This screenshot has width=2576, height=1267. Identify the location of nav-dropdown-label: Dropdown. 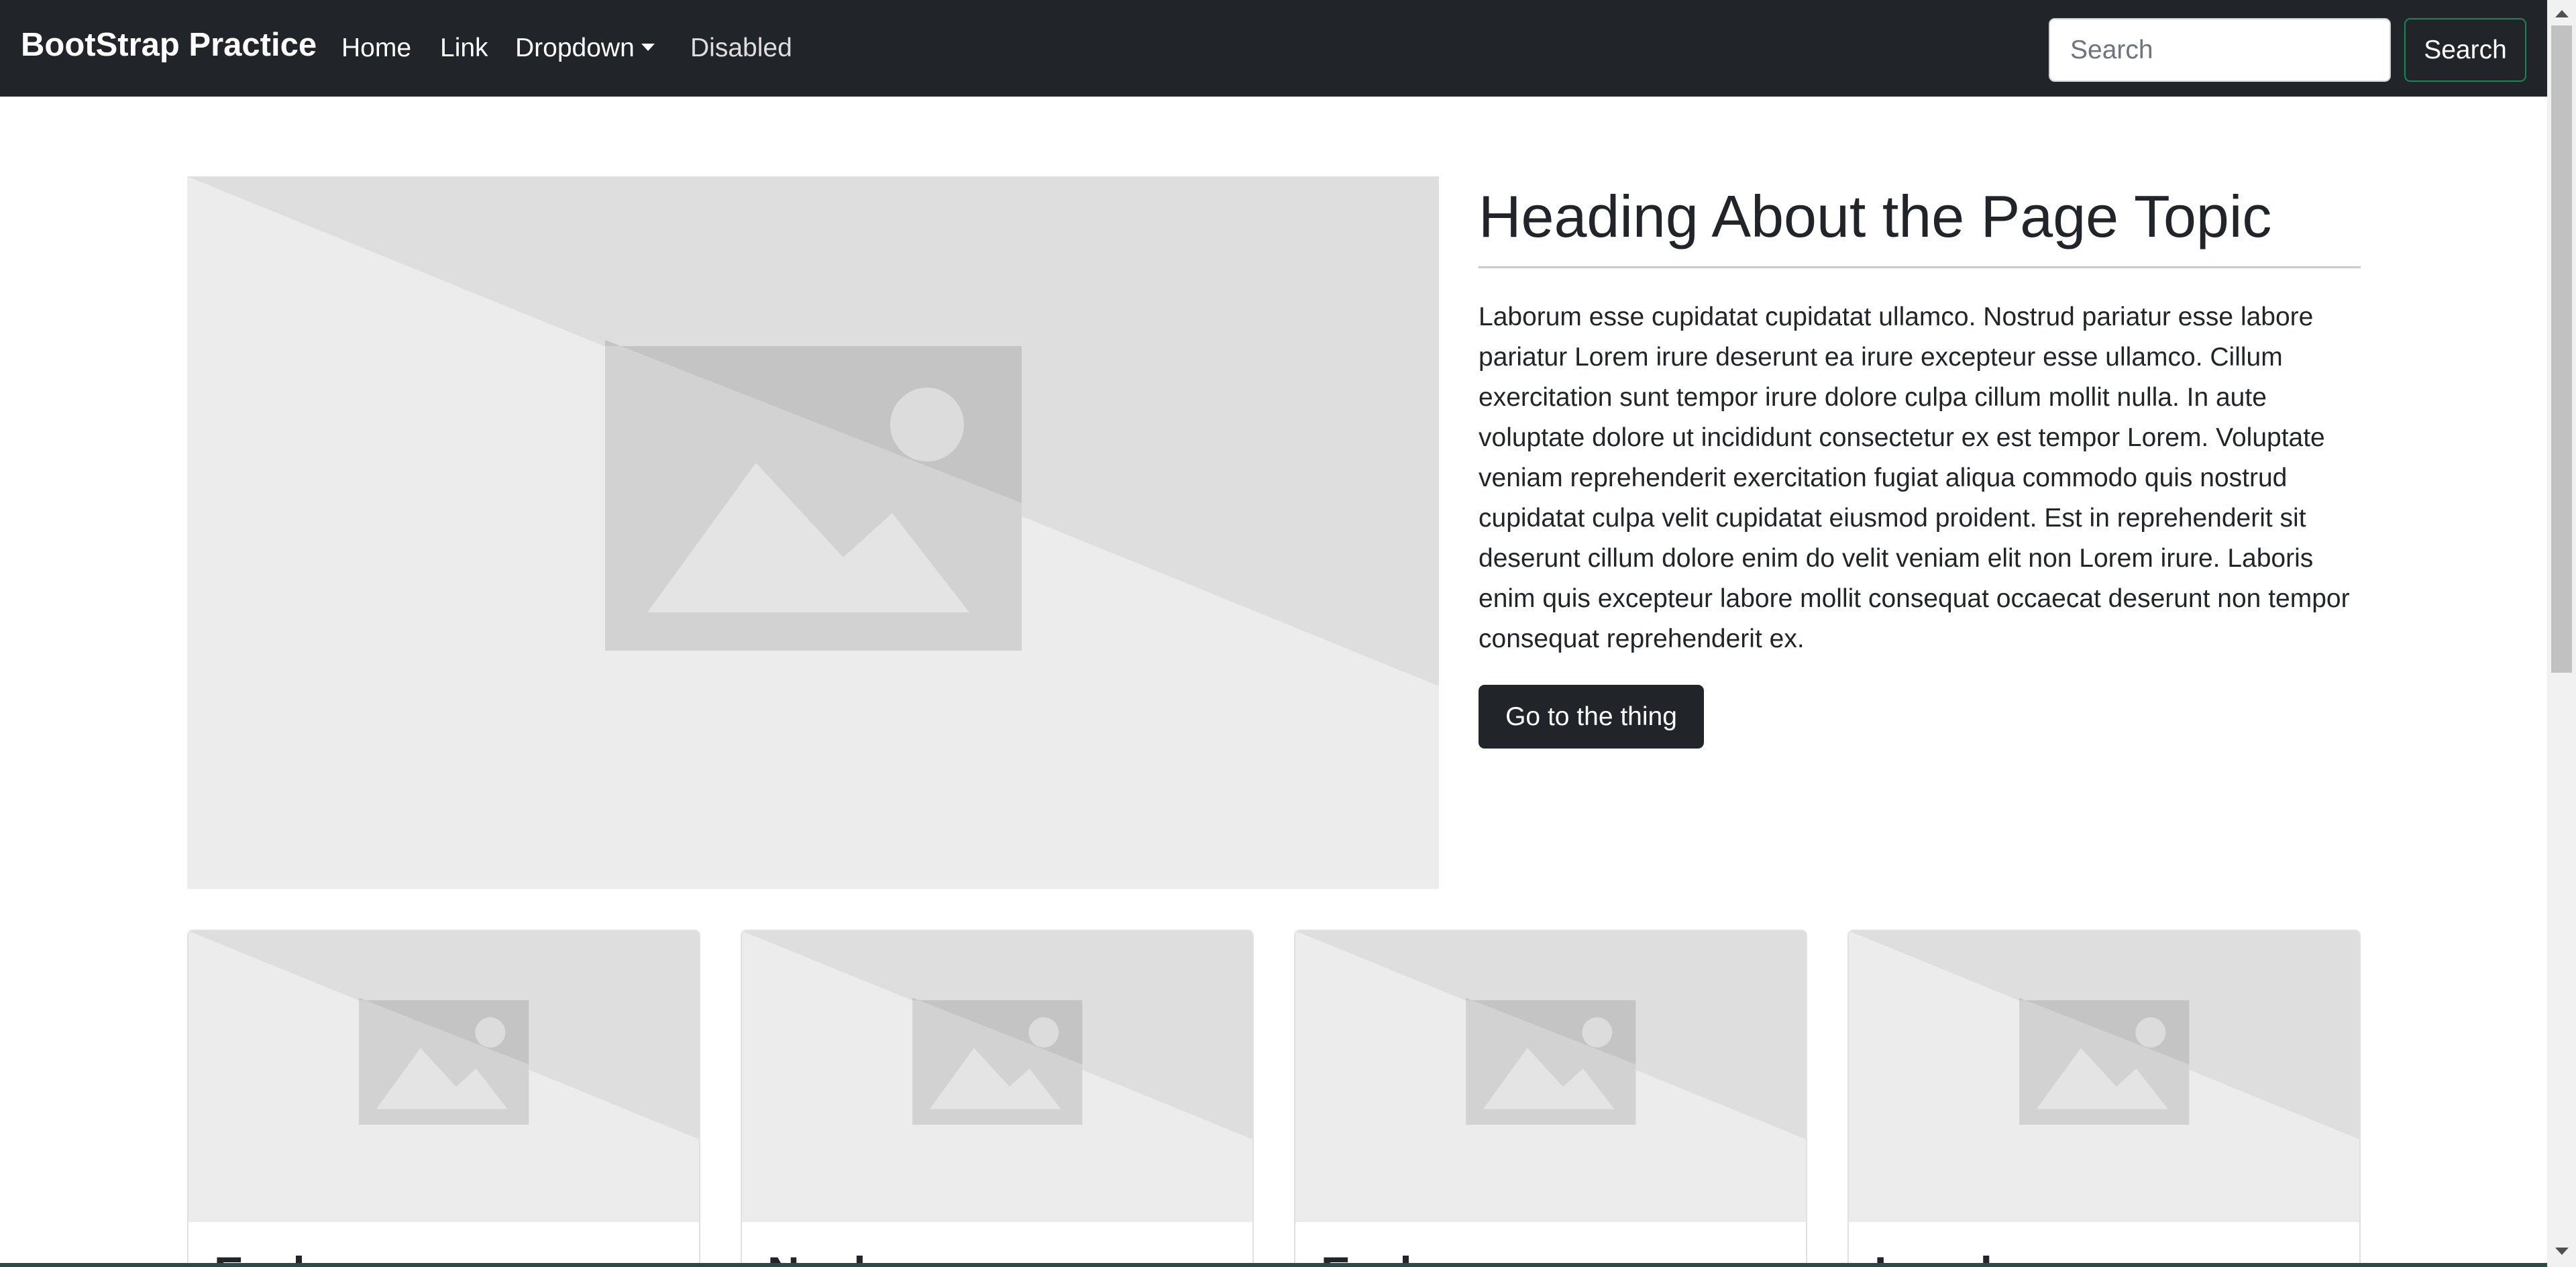
(575, 48).